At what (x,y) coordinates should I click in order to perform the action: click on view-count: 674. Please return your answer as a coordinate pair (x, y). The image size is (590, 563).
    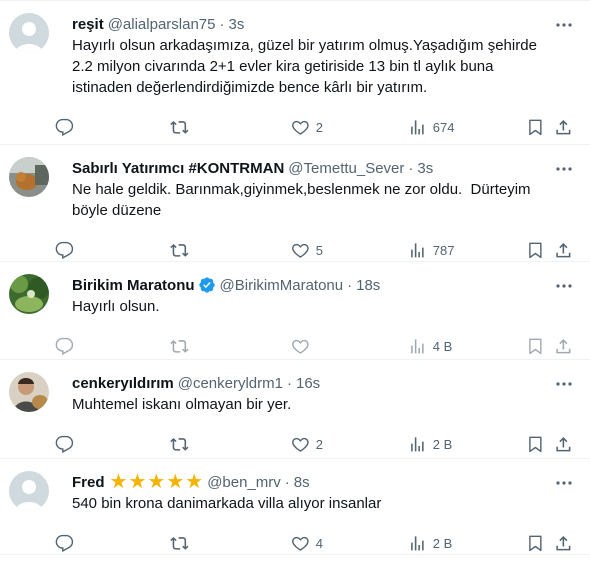
    Looking at the image, I should click on (443, 127).